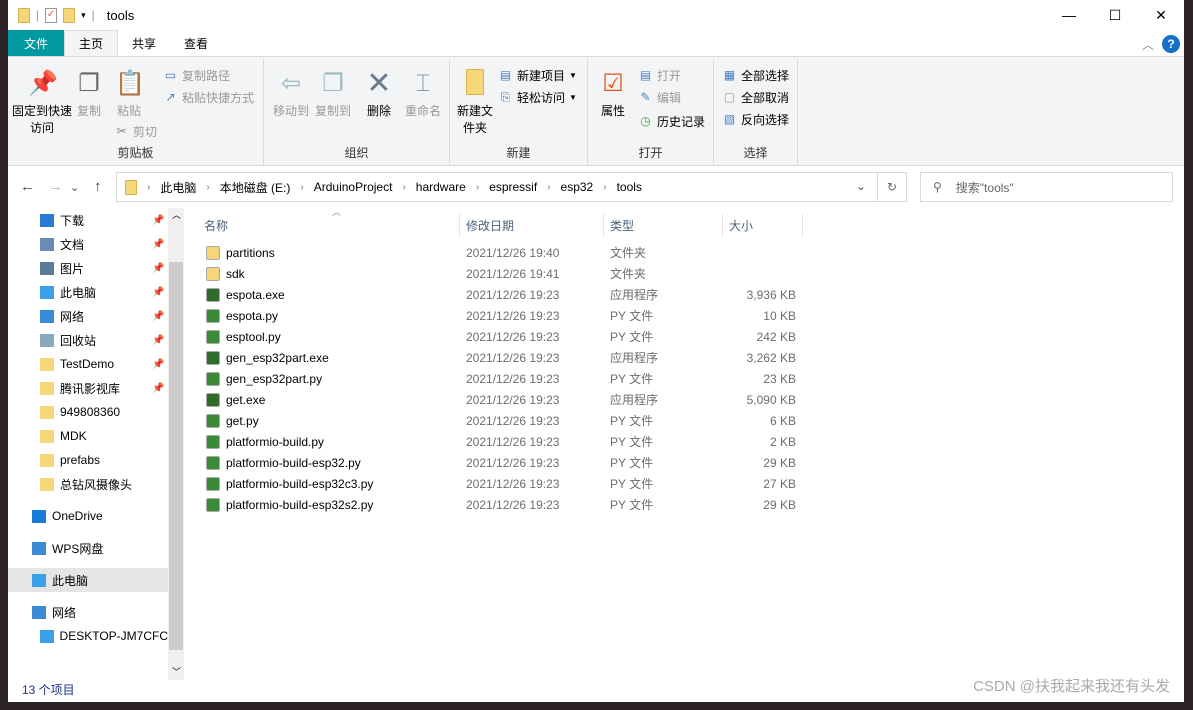  I want to click on back-button: ←, so click(27, 186).